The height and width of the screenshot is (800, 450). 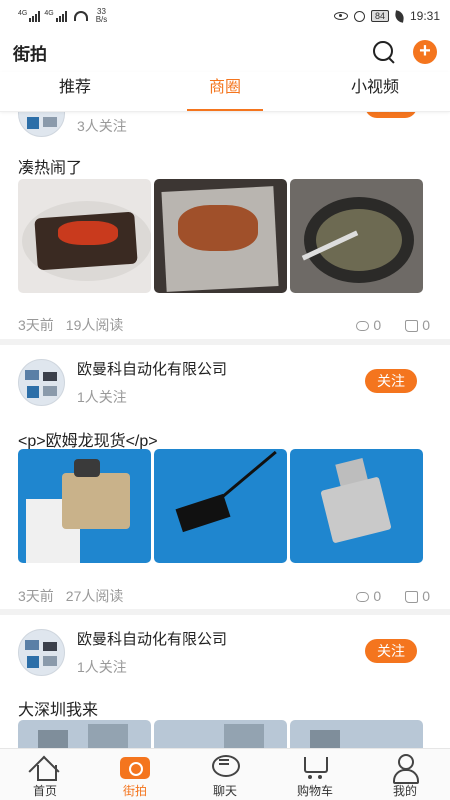 I want to click on signal-icon-2: 4G, so click(x=55, y=16).